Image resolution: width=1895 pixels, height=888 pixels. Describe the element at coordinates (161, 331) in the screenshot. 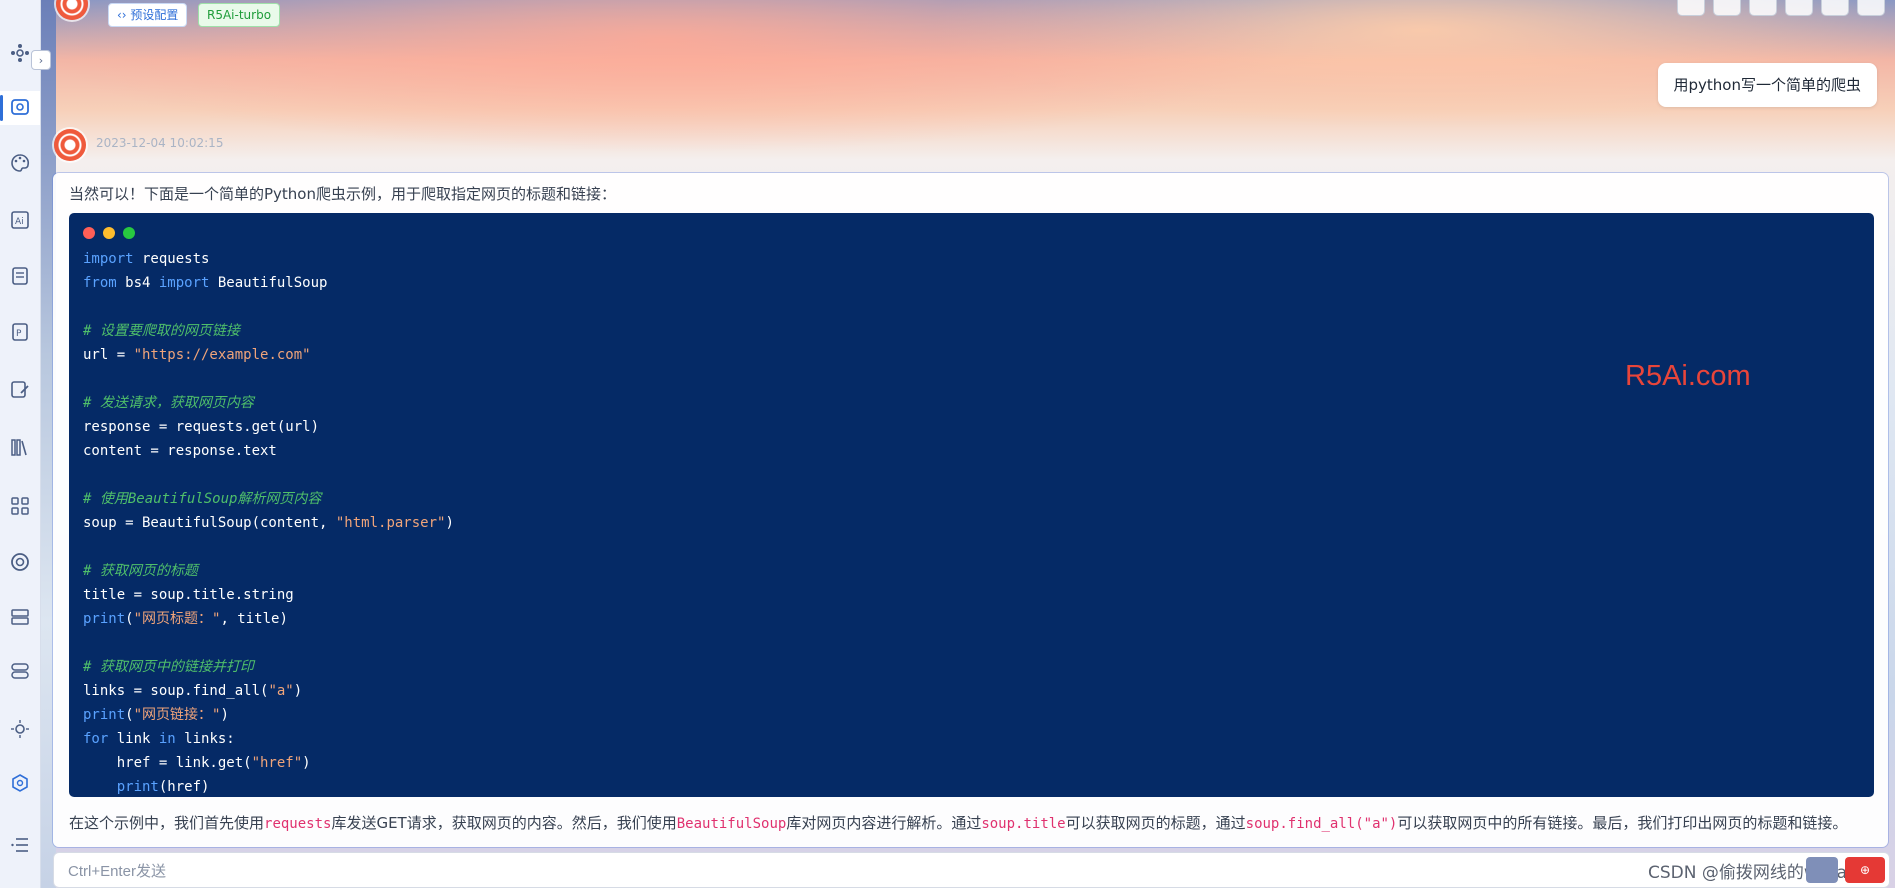

I see `code-token: # 设置要爬取的网页链接` at that location.